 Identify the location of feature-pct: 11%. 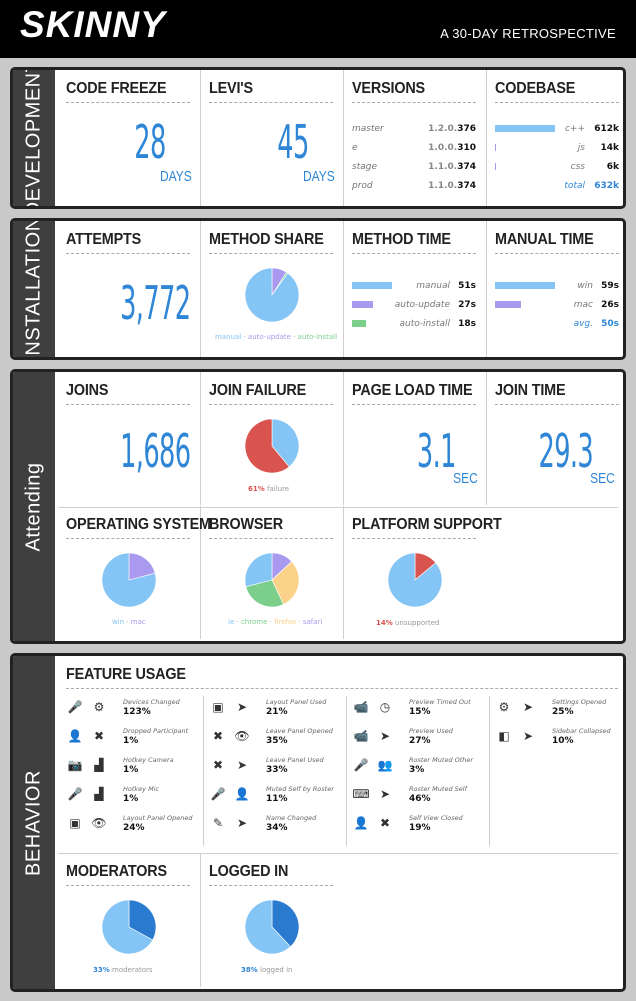
(277, 799).